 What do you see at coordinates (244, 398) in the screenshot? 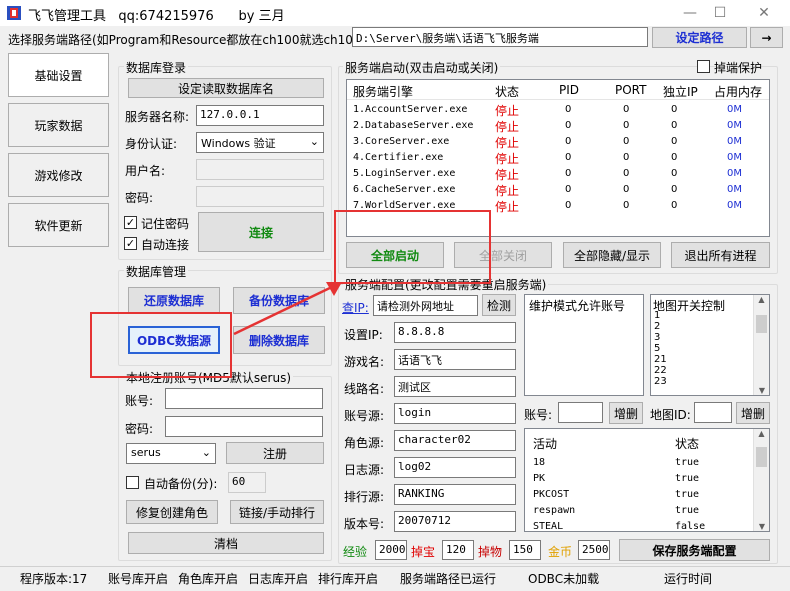
I see `register-account-input` at bounding box center [244, 398].